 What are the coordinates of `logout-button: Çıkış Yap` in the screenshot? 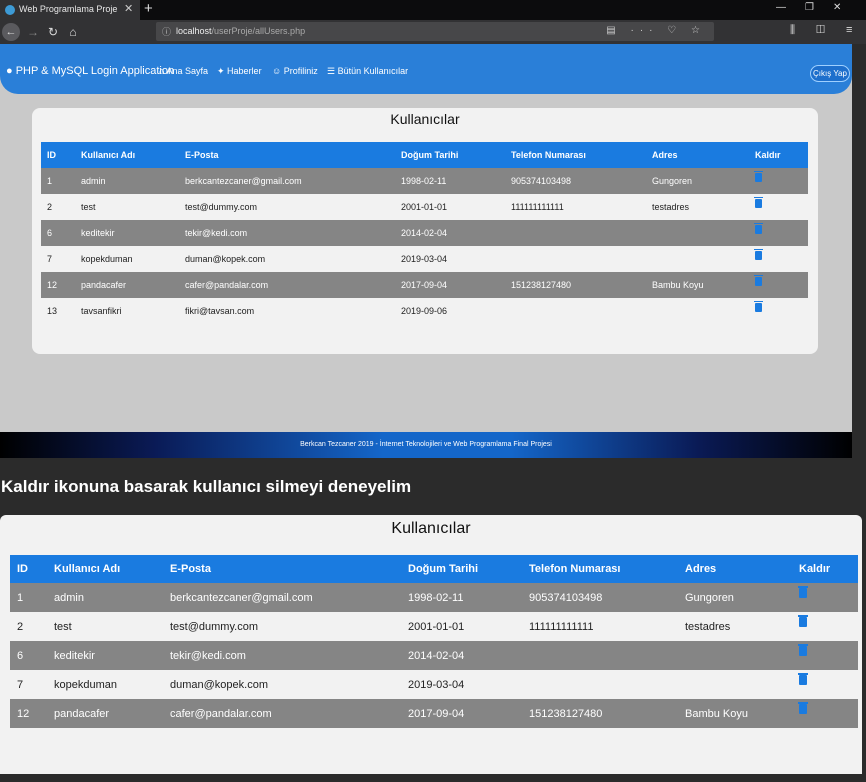 It's located at (830, 73).